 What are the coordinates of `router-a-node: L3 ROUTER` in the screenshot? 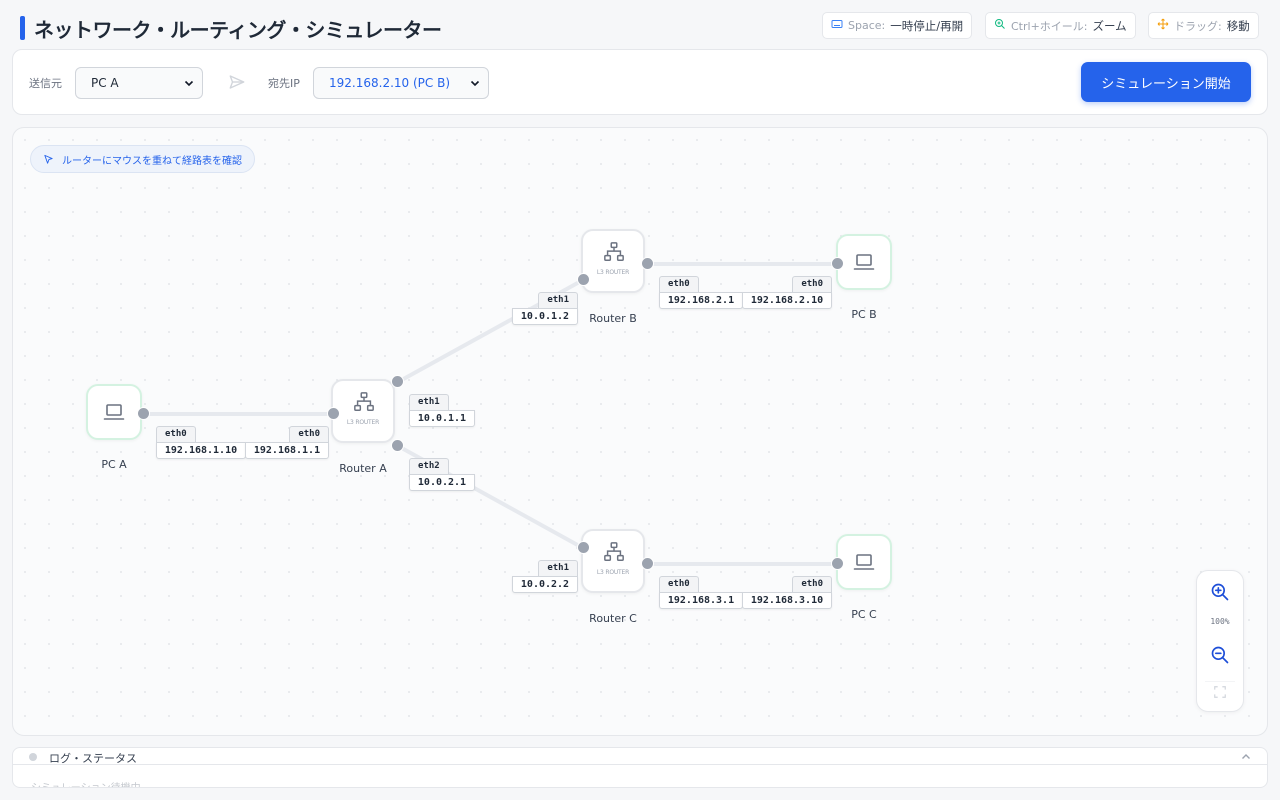 It's located at (363, 411).